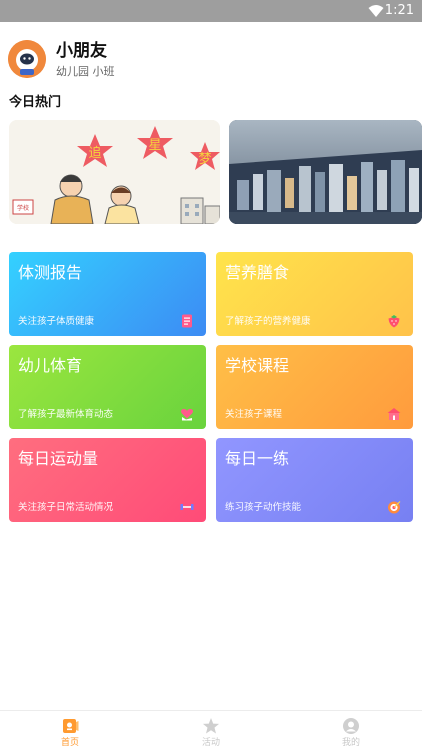 The height and width of the screenshot is (750, 422). Describe the element at coordinates (85, 71) in the screenshot. I see `user-class: 幼儿园 小班` at that location.